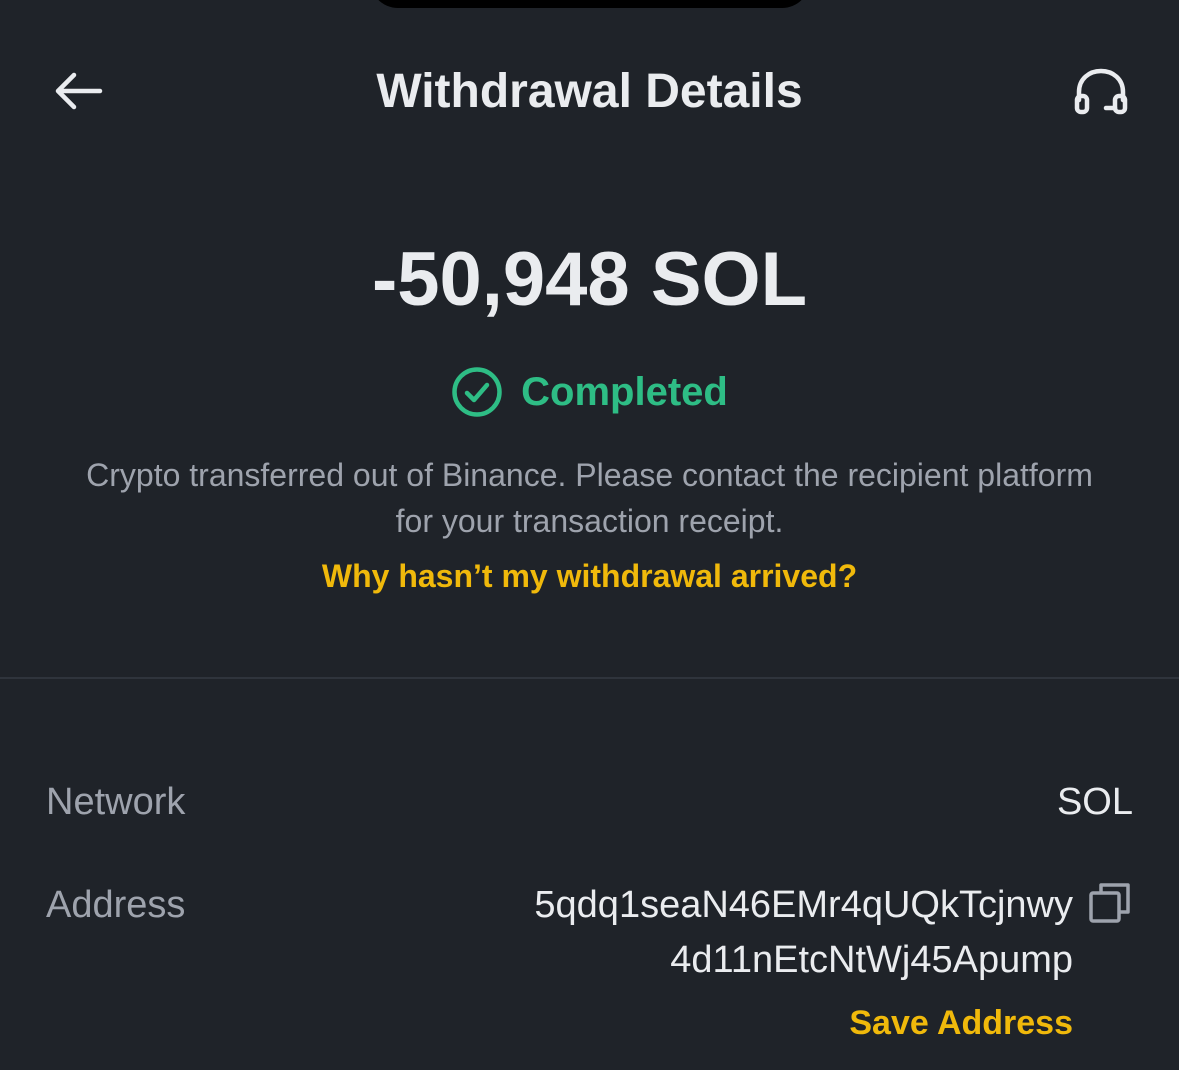 The width and height of the screenshot is (1179, 1070). What do you see at coordinates (589, 576) in the screenshot?
I see `withdrawal-help-link: Why hasn’t my withdrawal arrived?` at bounding box center [589, 576].